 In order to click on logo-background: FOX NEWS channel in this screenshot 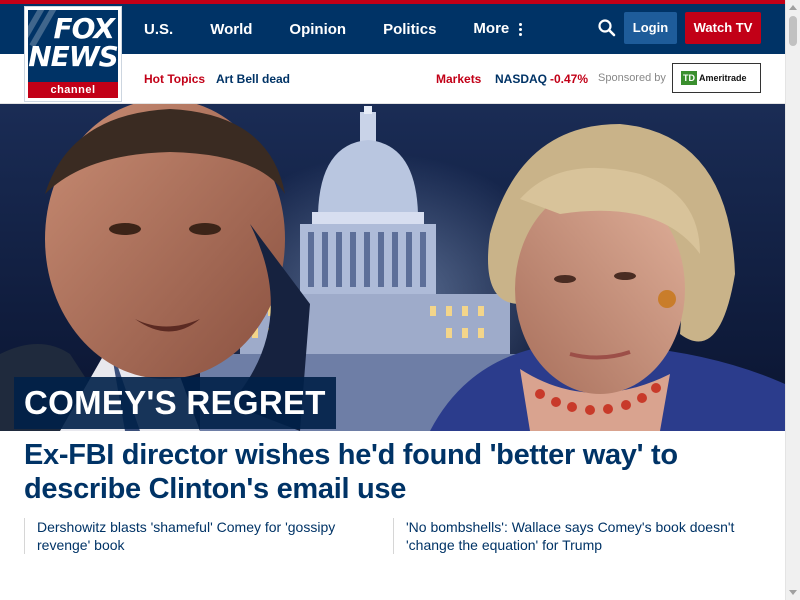, I will do `click(73, 54)`.